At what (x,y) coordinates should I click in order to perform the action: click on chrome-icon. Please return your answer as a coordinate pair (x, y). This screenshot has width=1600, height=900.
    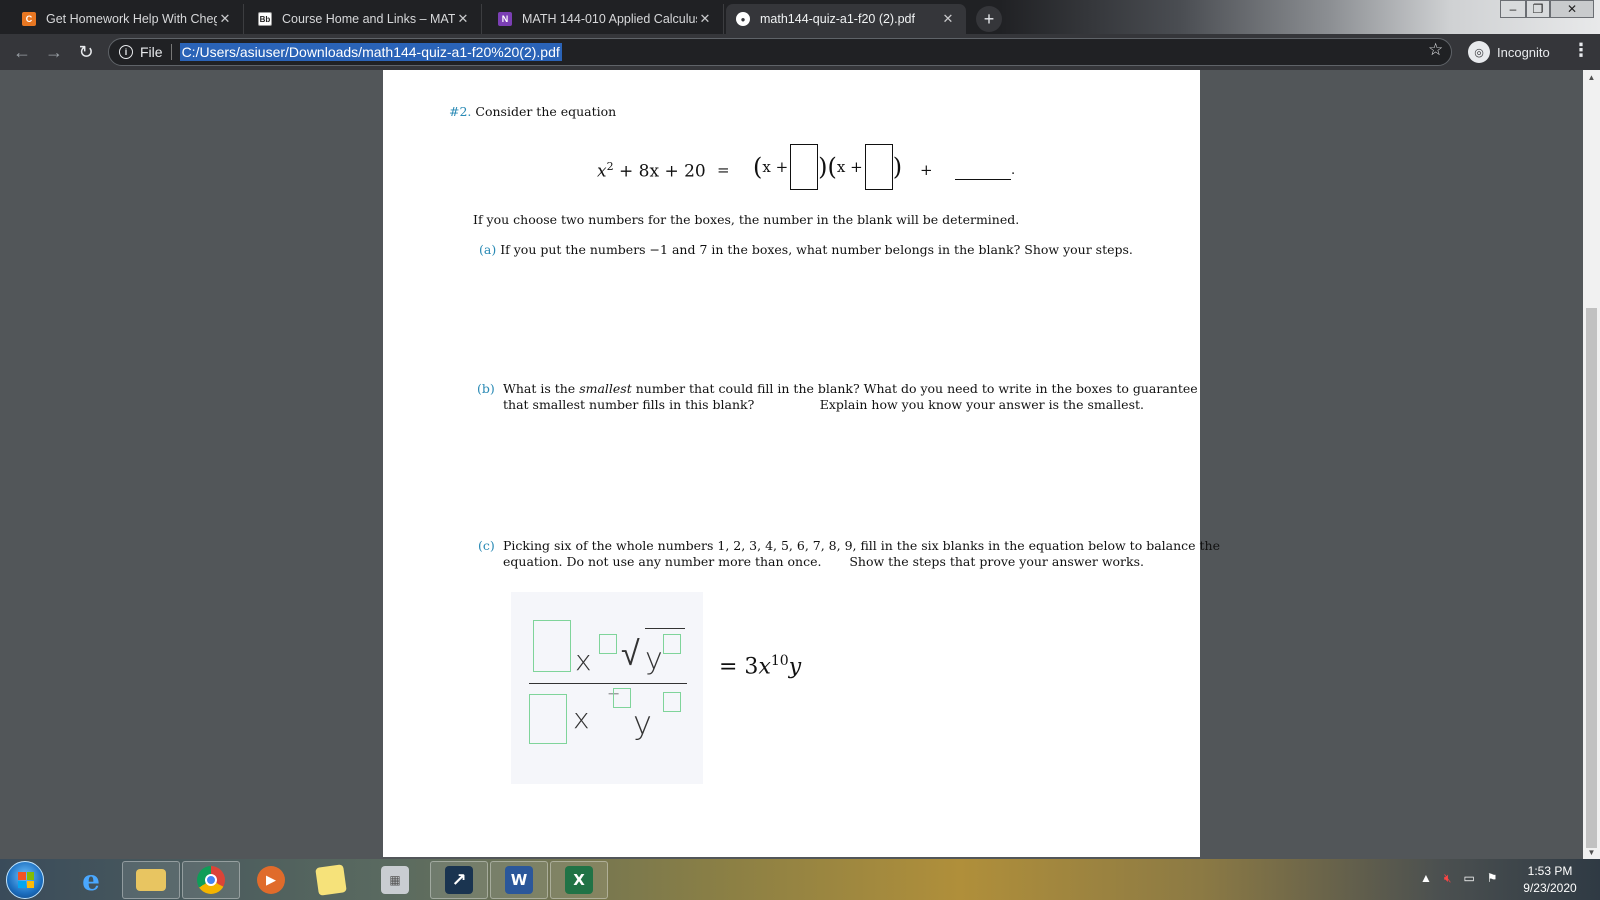
    Looking at the image, I should click on (211, 880).